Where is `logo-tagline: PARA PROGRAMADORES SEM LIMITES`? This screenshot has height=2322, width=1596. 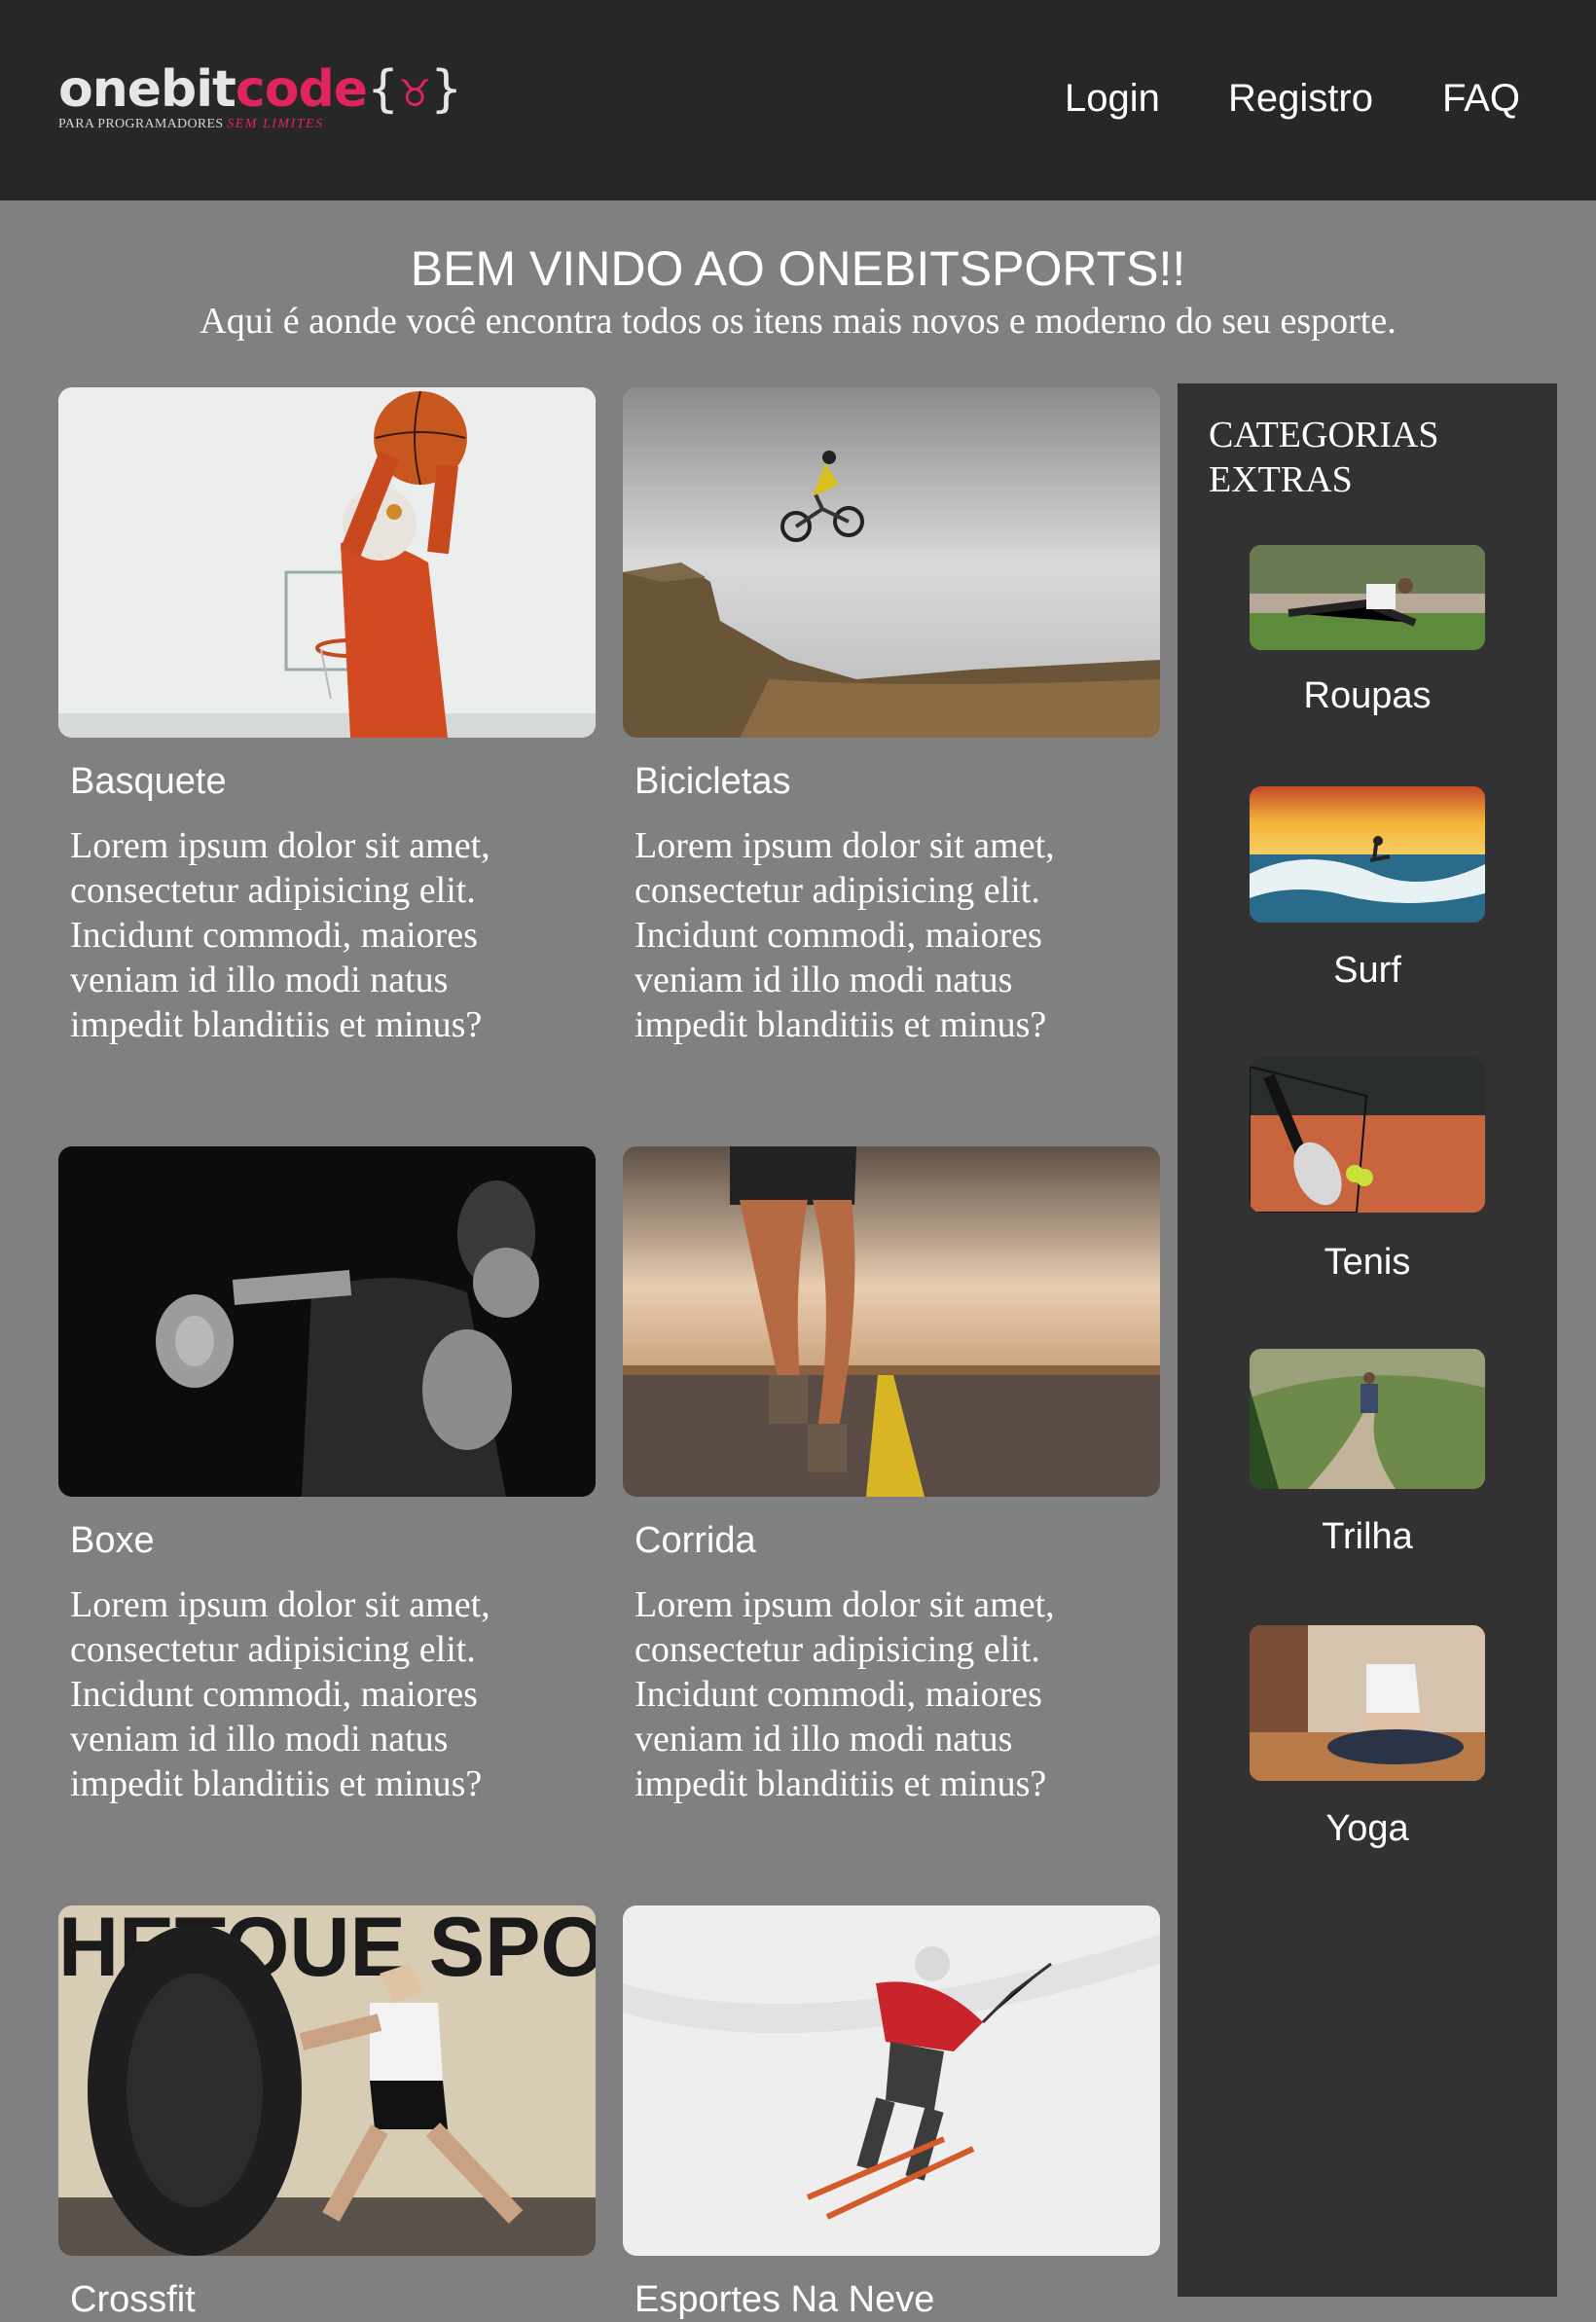
logo-tagline: PARA PROGRAMADORES SEM LIMITES is located at coordinates (191, 124).